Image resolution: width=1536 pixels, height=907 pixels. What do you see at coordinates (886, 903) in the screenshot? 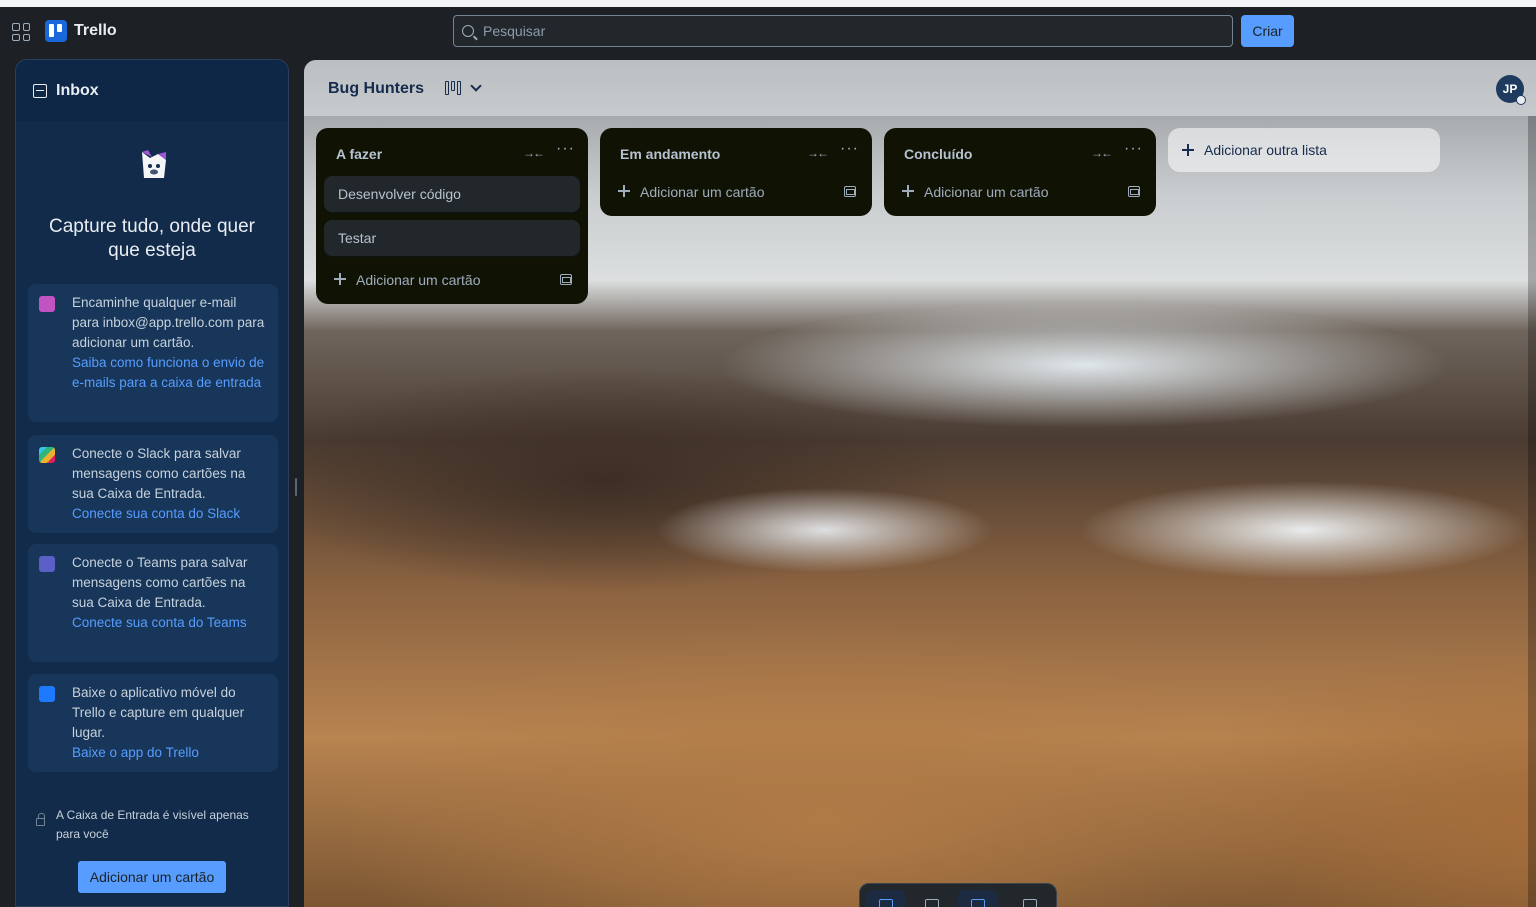
I see `inbox-toggle-icon` at bounding box center [886, 903].